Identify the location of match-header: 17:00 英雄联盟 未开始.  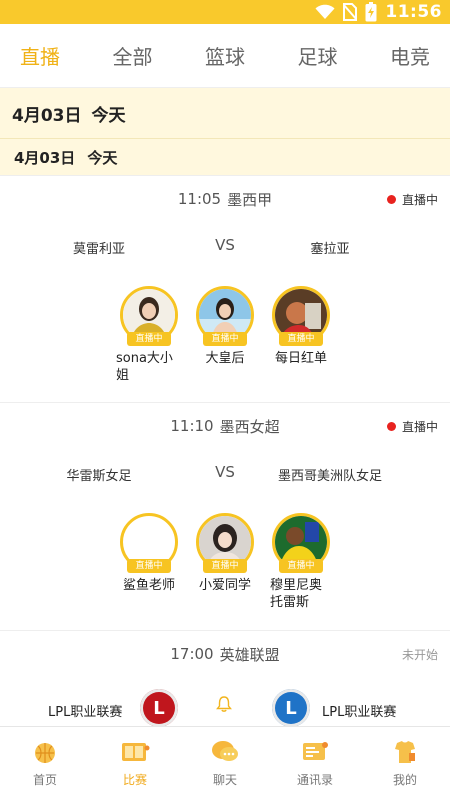
(225, 654).